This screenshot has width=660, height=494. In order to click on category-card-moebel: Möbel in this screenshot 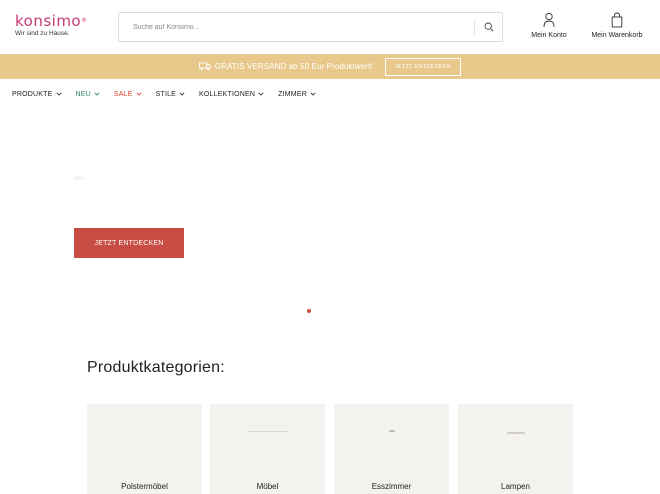, I will do `click(267, 449)`.